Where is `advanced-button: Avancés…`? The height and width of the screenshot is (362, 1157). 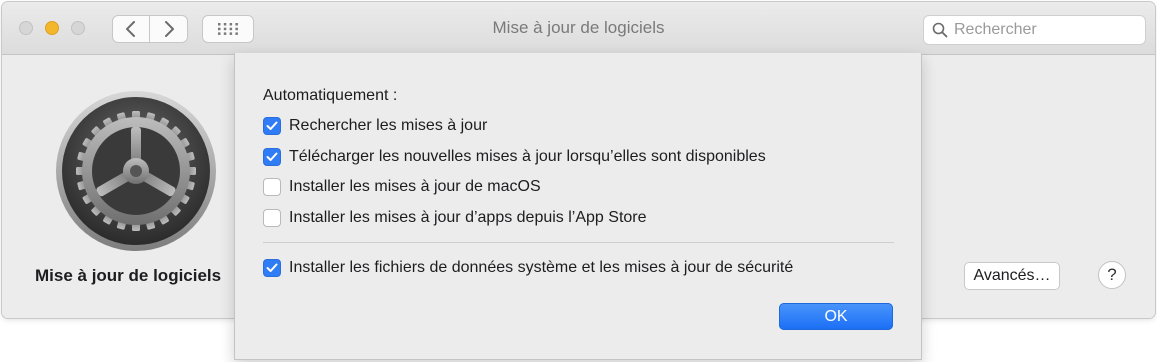
advanced-button: Avancés… is located at coordinates (1012, 276).